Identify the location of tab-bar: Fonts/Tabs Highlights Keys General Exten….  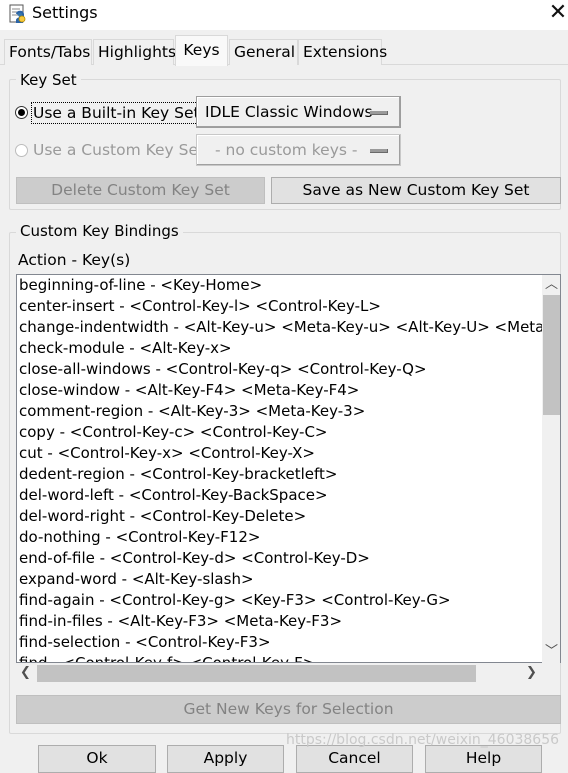
(284, 48).